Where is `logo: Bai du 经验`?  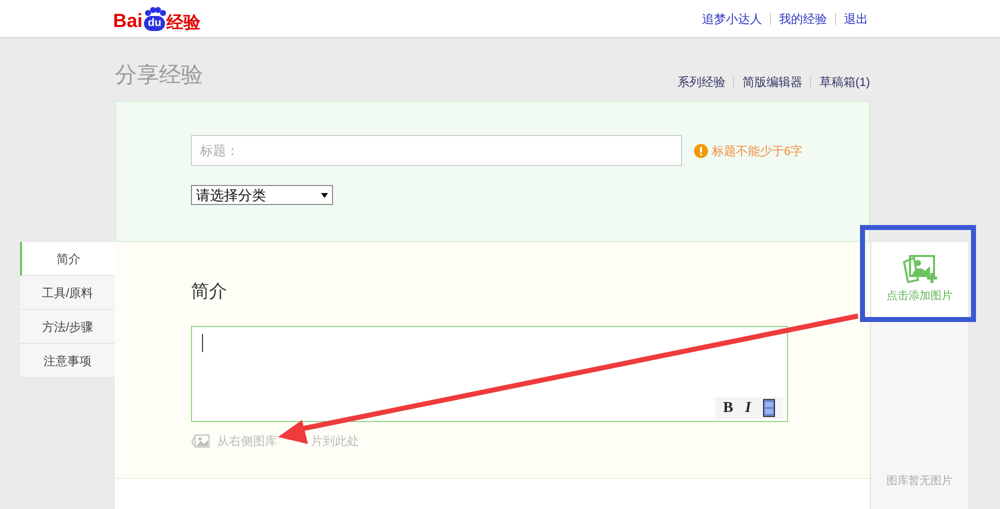 logo: Bai du 经验 is located at coordinates (157, 18).